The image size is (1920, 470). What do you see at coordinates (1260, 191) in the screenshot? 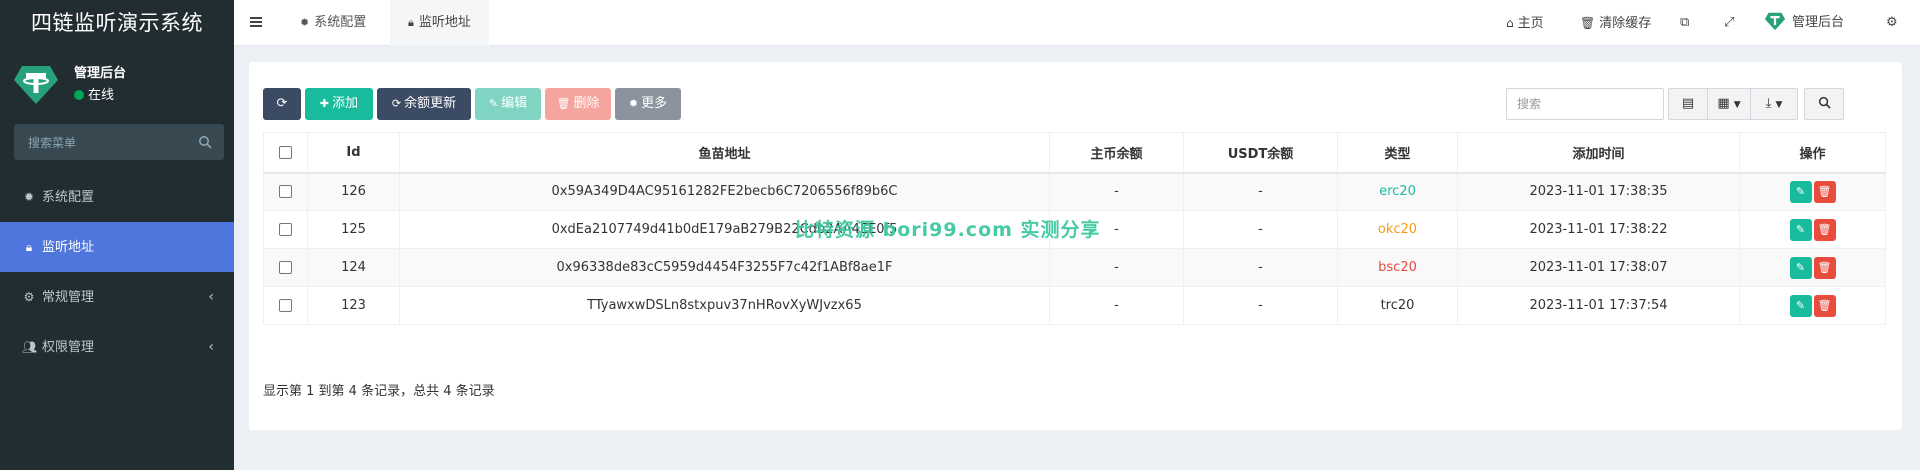
I see `cell-usdt-balance: -` at bounding box center [1260, 191].